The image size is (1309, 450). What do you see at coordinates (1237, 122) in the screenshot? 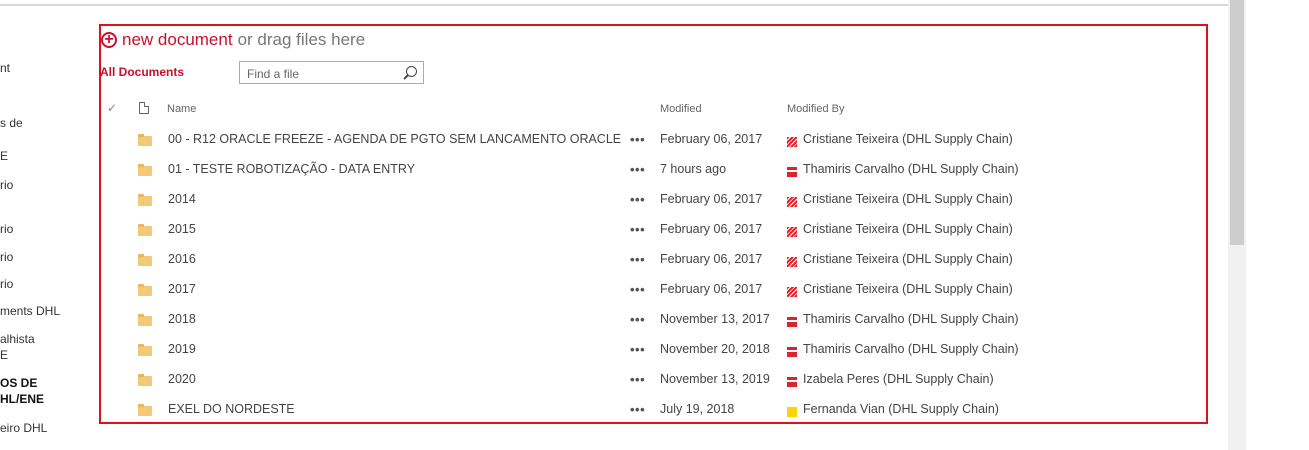
I see `scrollbar-thumb` at bounding box center [1237, 122].